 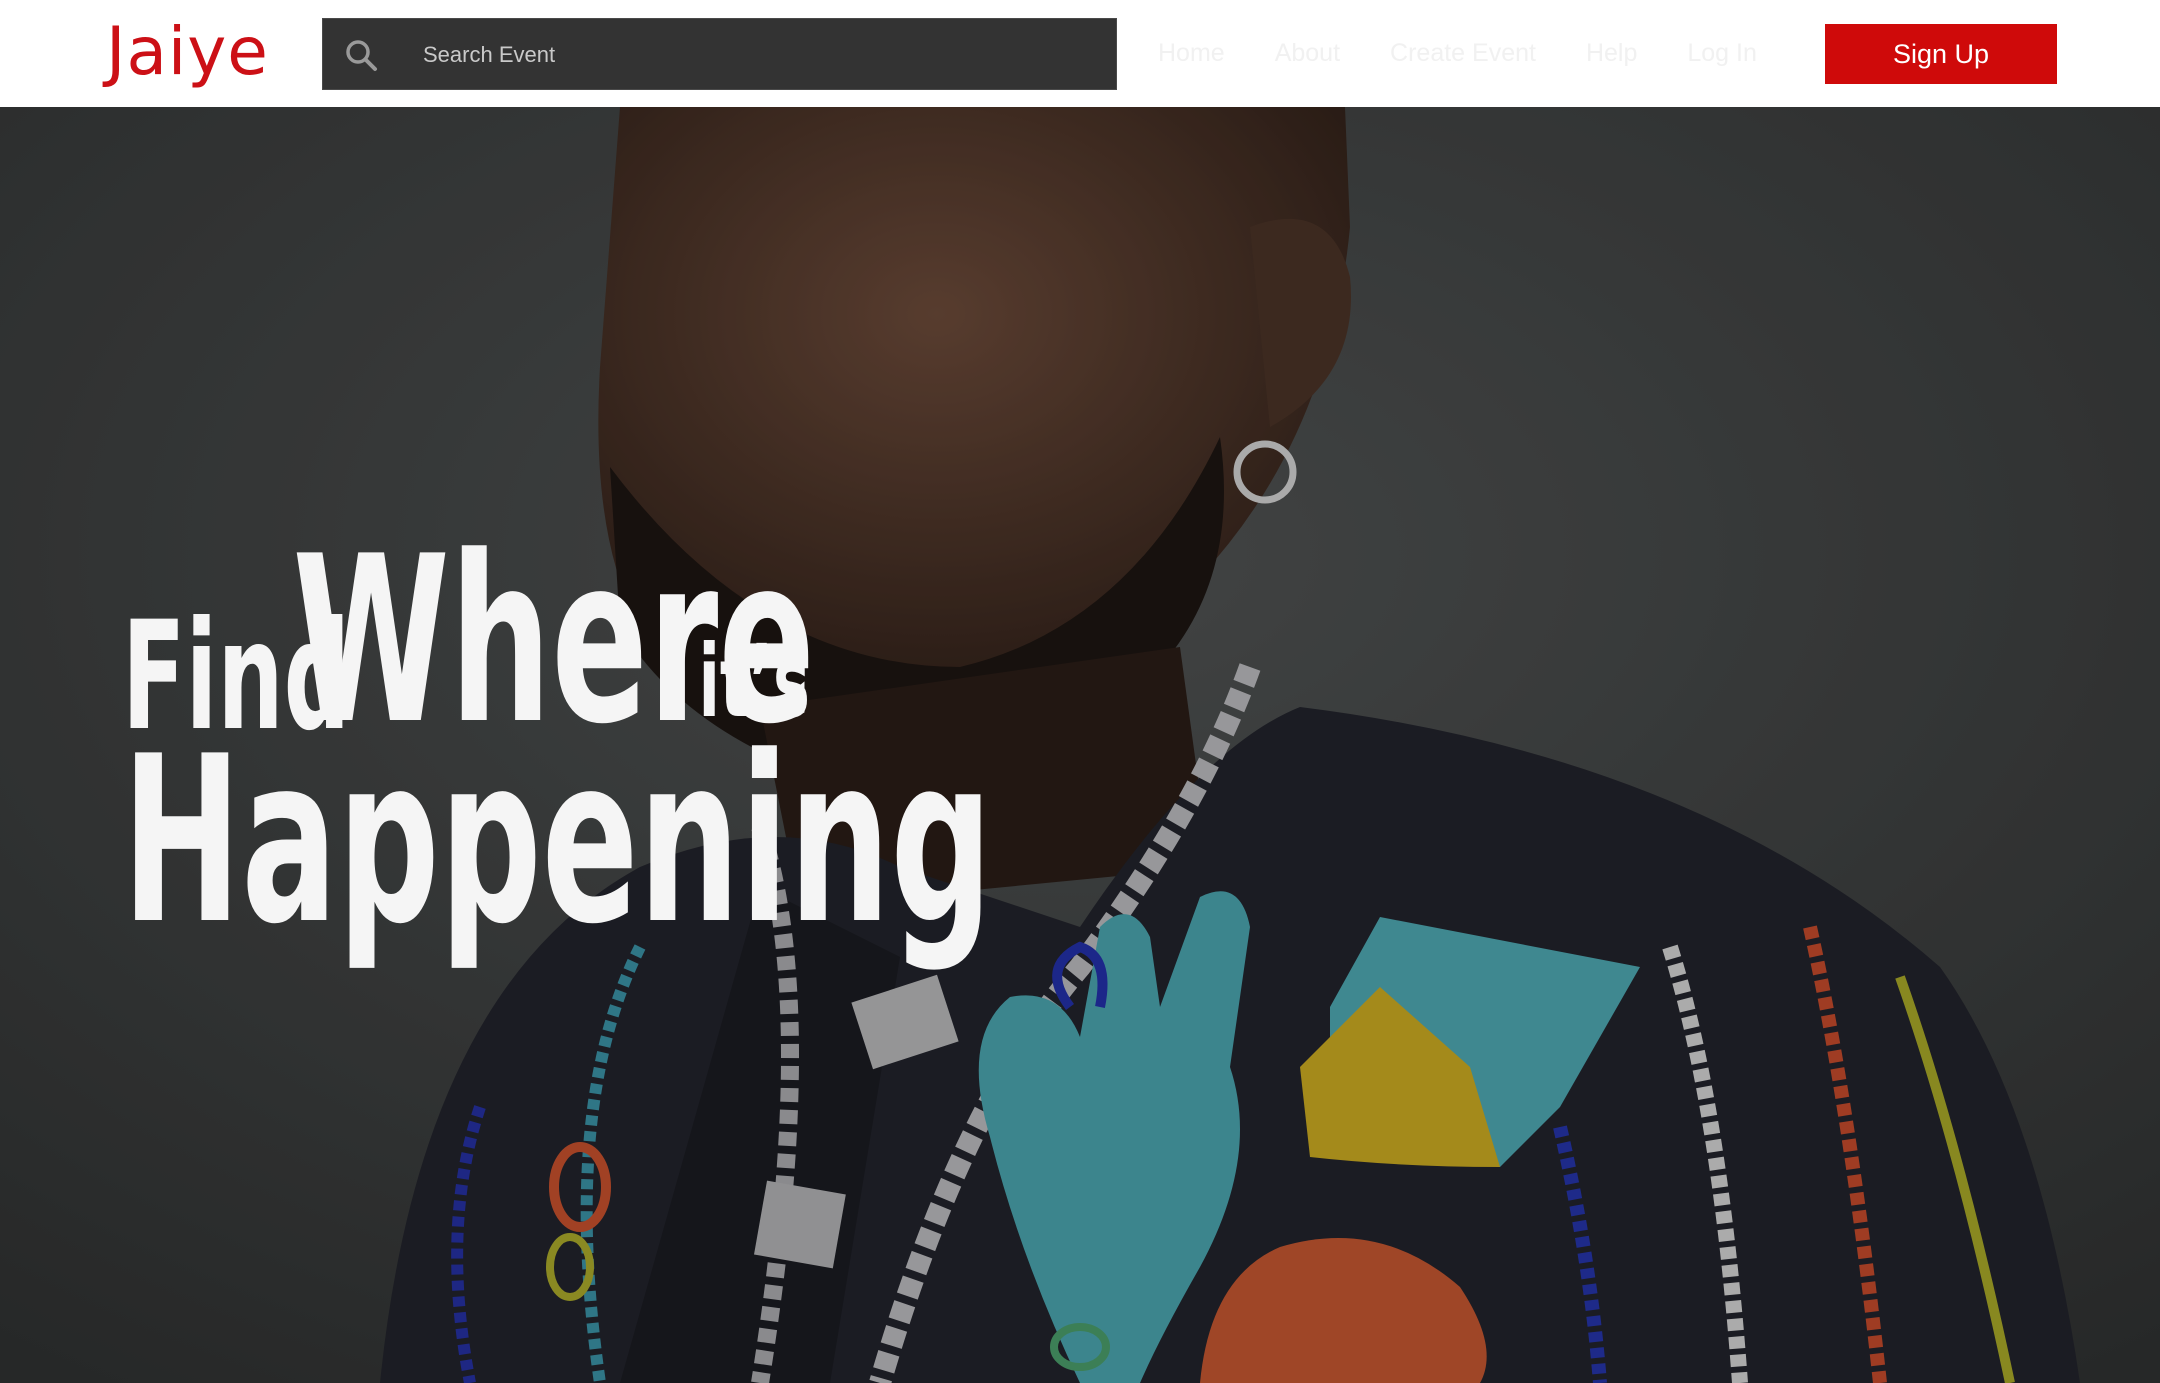 What do you see at coordinates (1307, 53) in the screenshot?
I see `nav-about-link: About` at bounding box center [1307, 53].